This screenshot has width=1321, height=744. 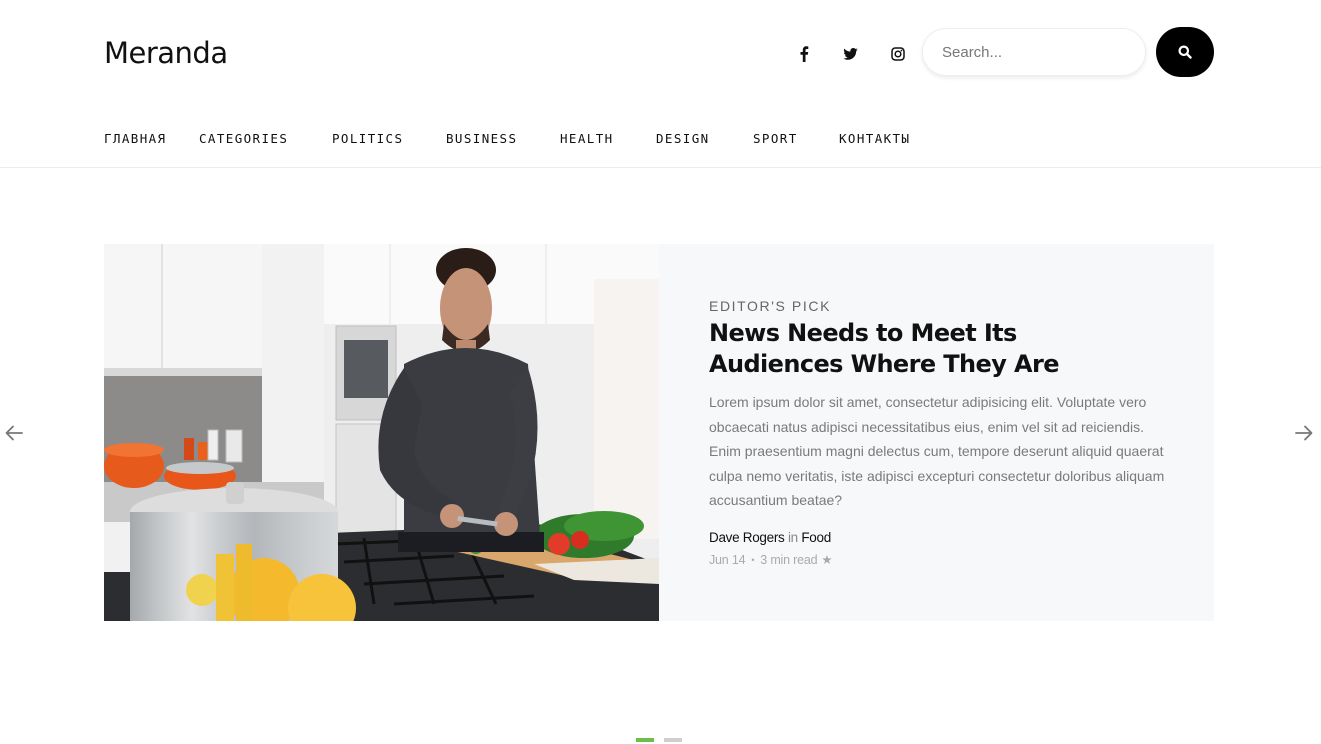 I want to click on nav-item-design: DESIGN, so click(x=683, y=138).